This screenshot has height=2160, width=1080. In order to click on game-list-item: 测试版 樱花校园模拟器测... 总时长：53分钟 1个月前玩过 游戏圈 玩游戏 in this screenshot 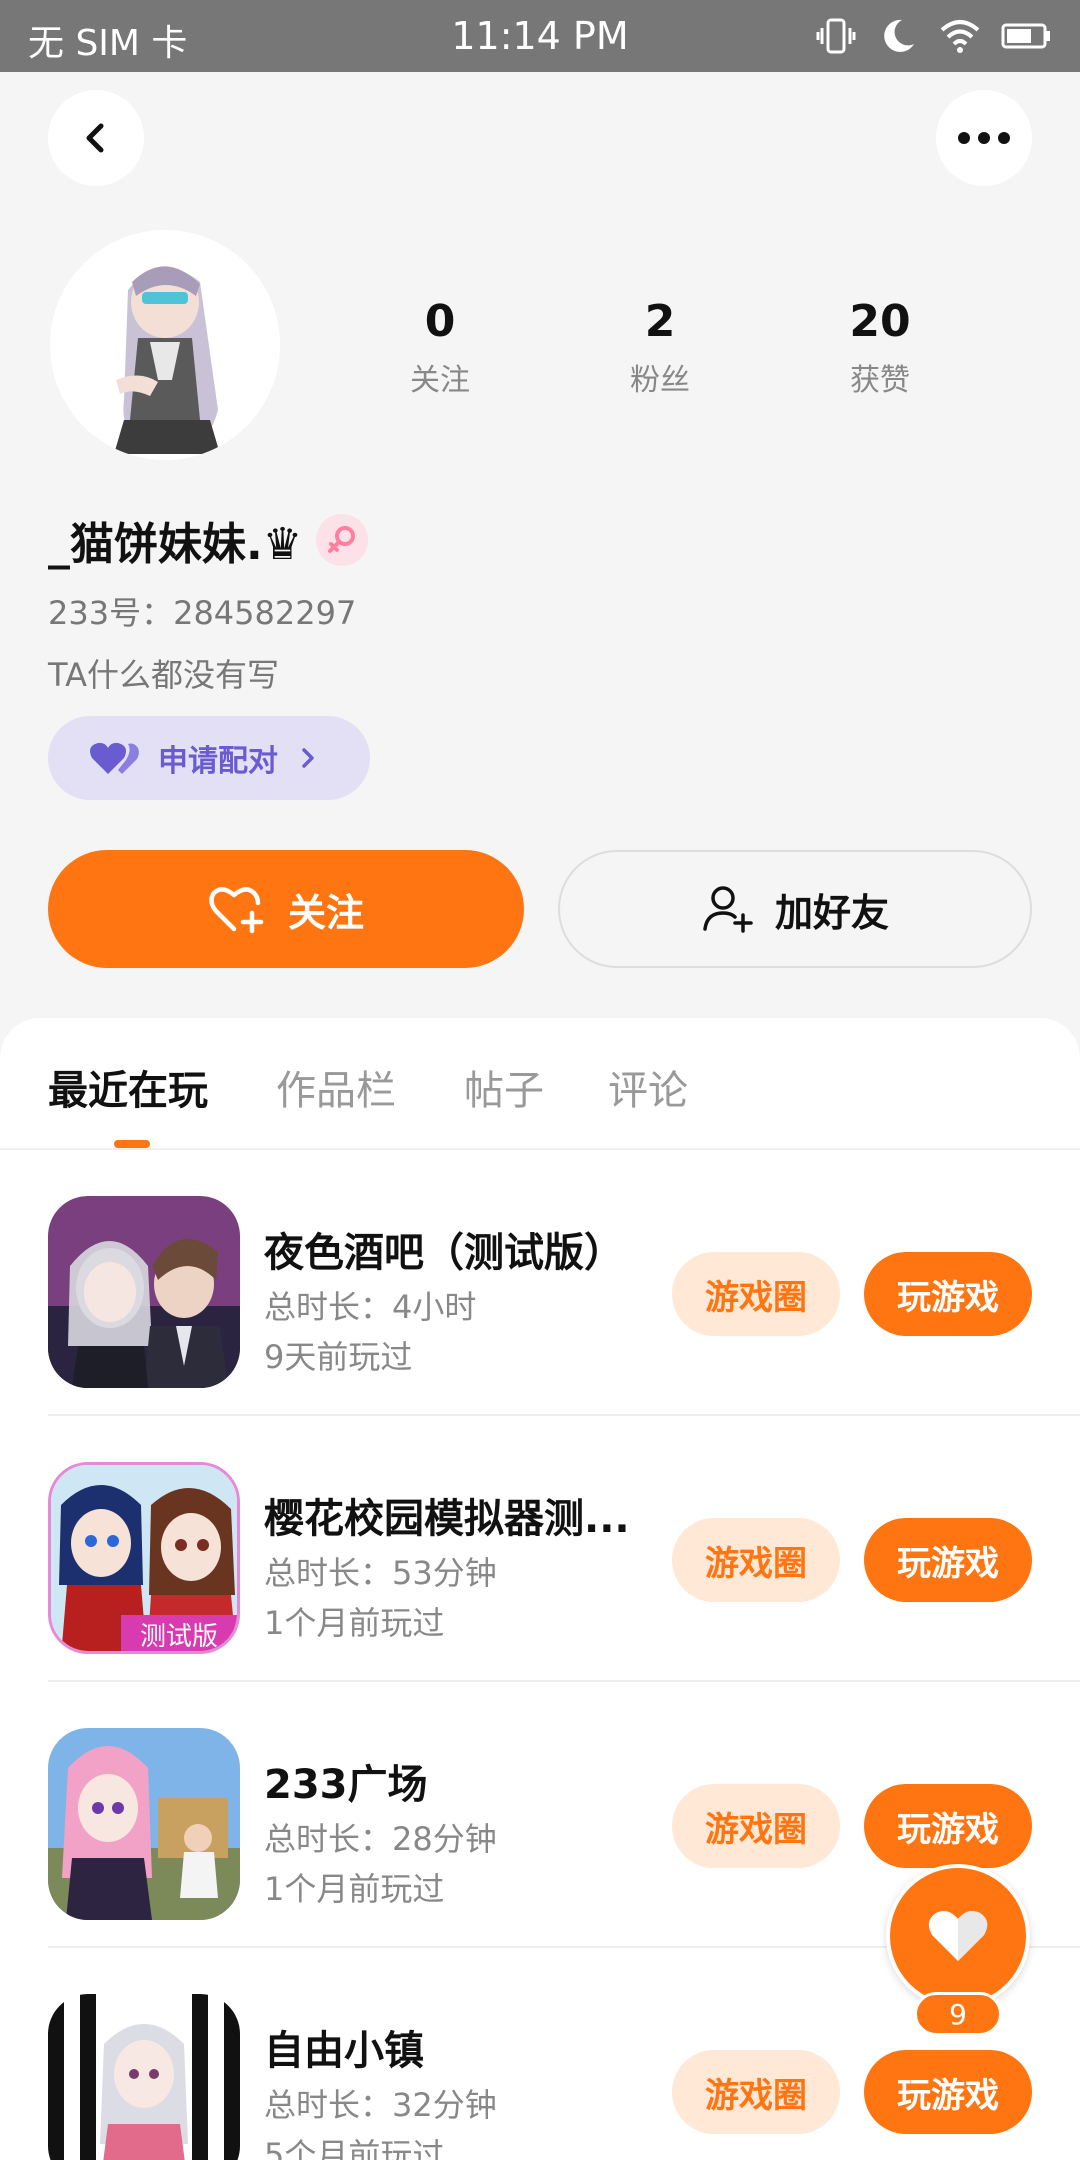, I will do `click(564, 1549)`.